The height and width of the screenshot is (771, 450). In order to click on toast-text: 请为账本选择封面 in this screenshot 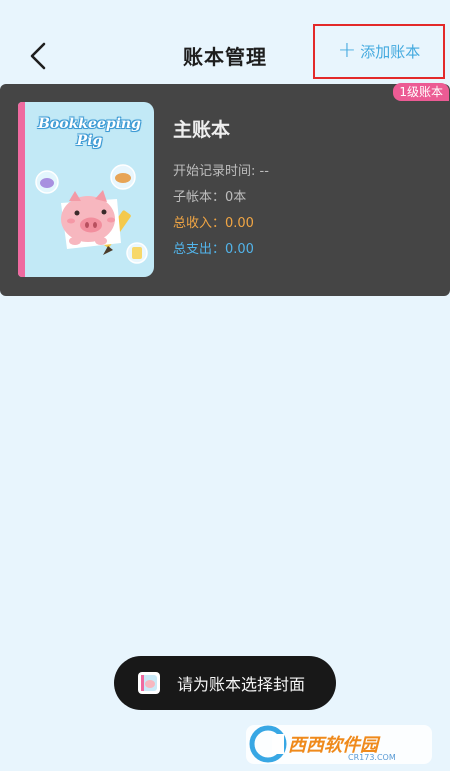, I will do `click(241, 684)`.